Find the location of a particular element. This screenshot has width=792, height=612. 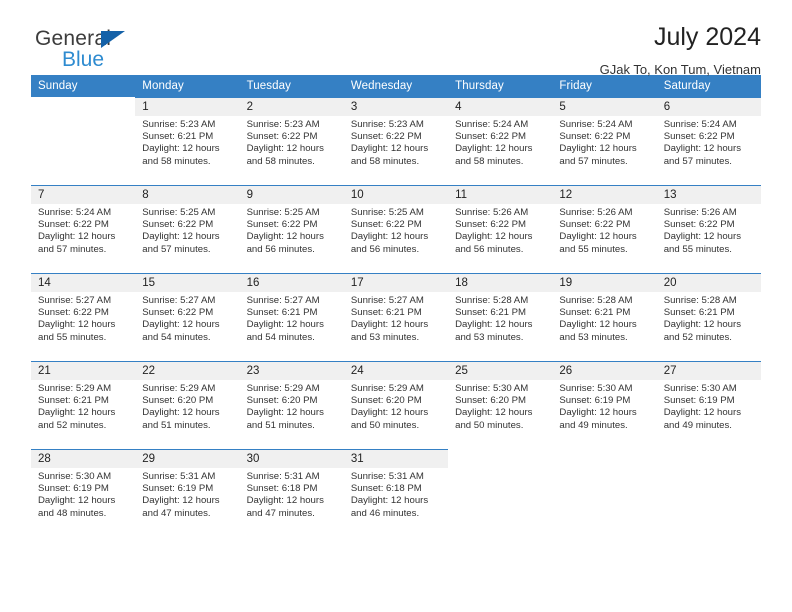

day-number: 31 is located at coordinates (396, 458).